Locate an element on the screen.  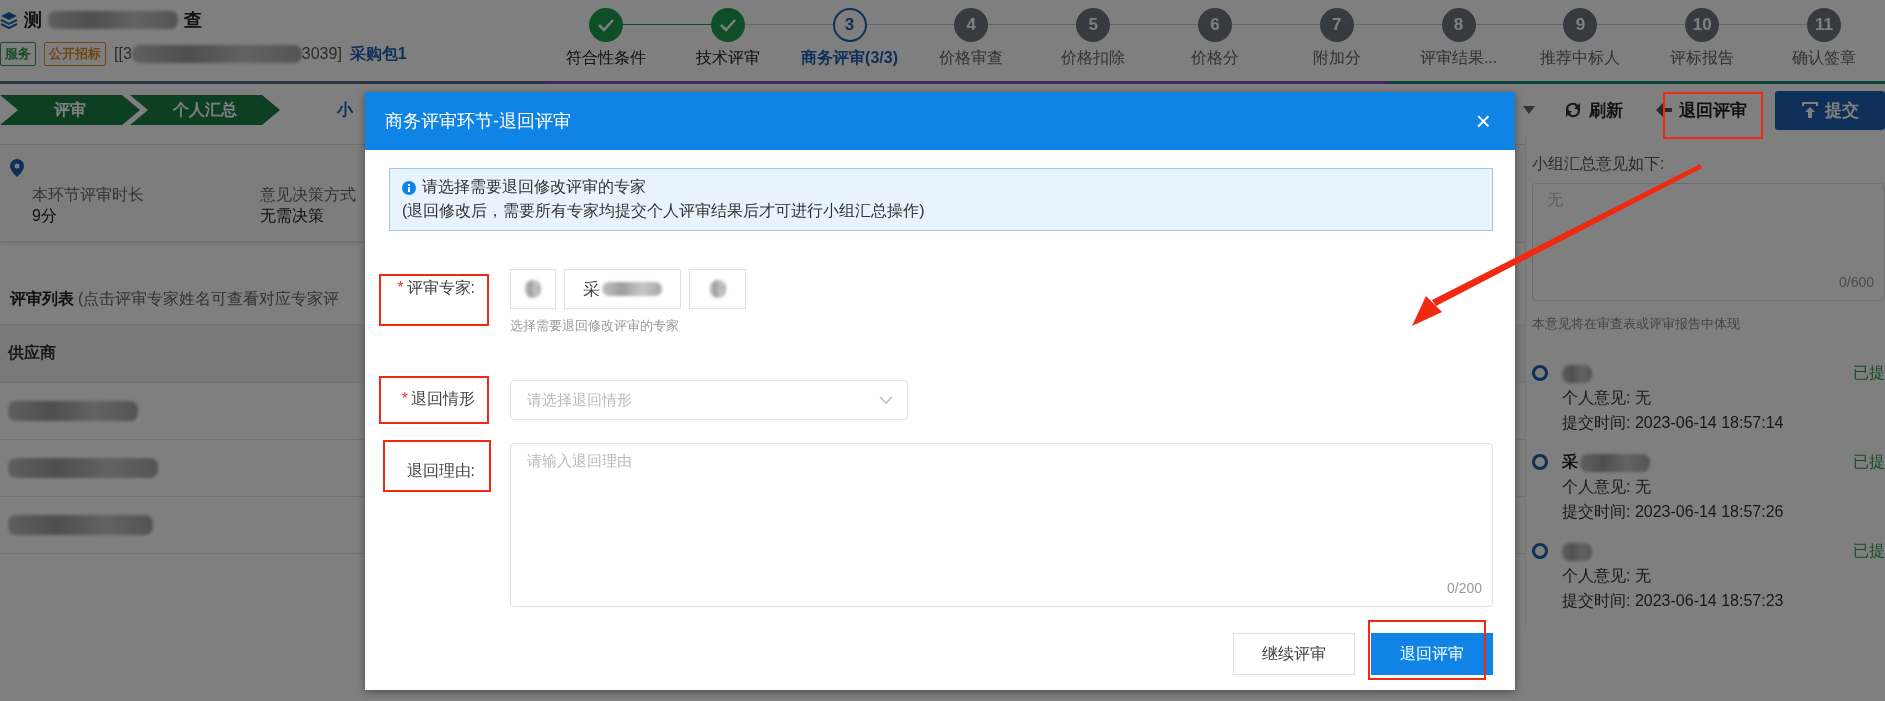
step-label: 推荐中标人 is located at coordinates (1580, 58).